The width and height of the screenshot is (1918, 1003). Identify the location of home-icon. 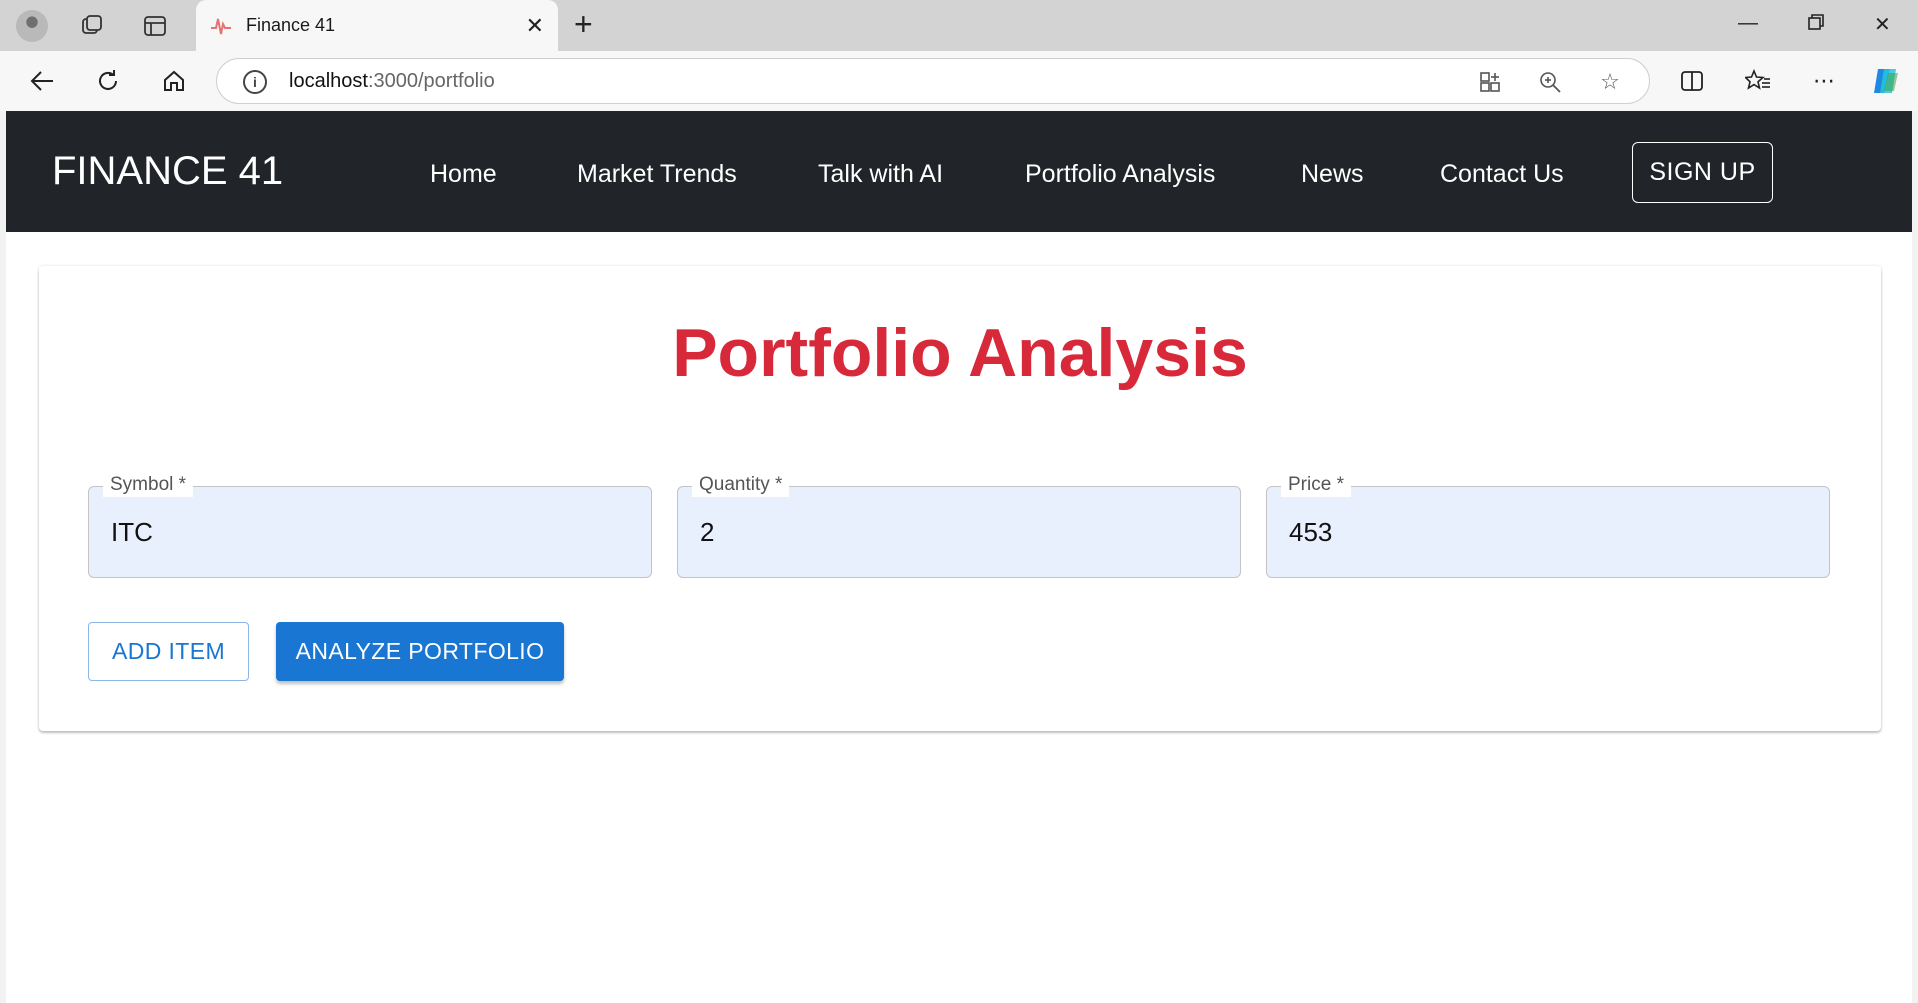
(174, 81).